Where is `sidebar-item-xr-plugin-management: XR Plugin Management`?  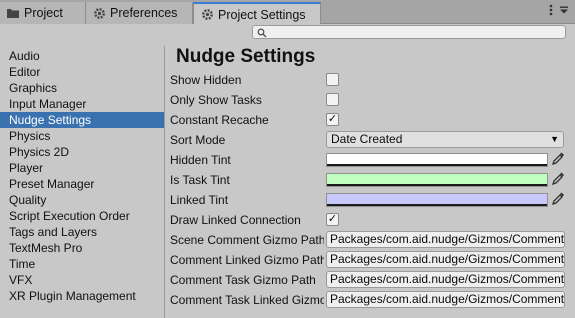 sidebar-item-xr-plugin-management: XR Plugin Management is located at coordinates (82, 296).